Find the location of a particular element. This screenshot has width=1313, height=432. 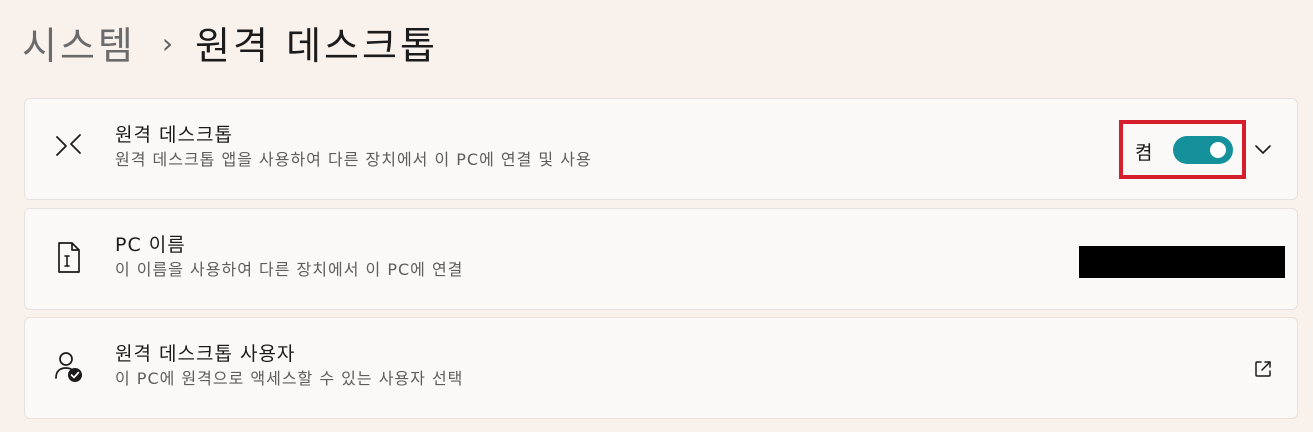

remote-desktop-title: 원격 데스크톱 is located at coordinates (174, 135).